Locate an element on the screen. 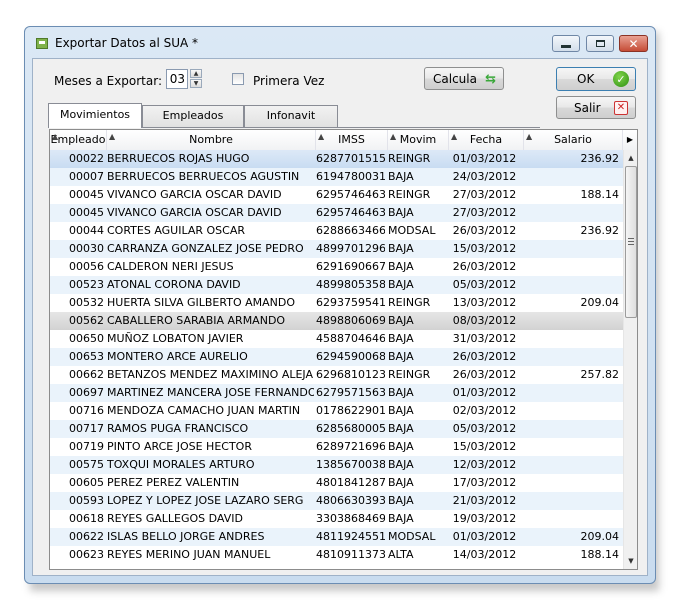  stepper-up-icon: ▲ is located at coordinates (196, 73).